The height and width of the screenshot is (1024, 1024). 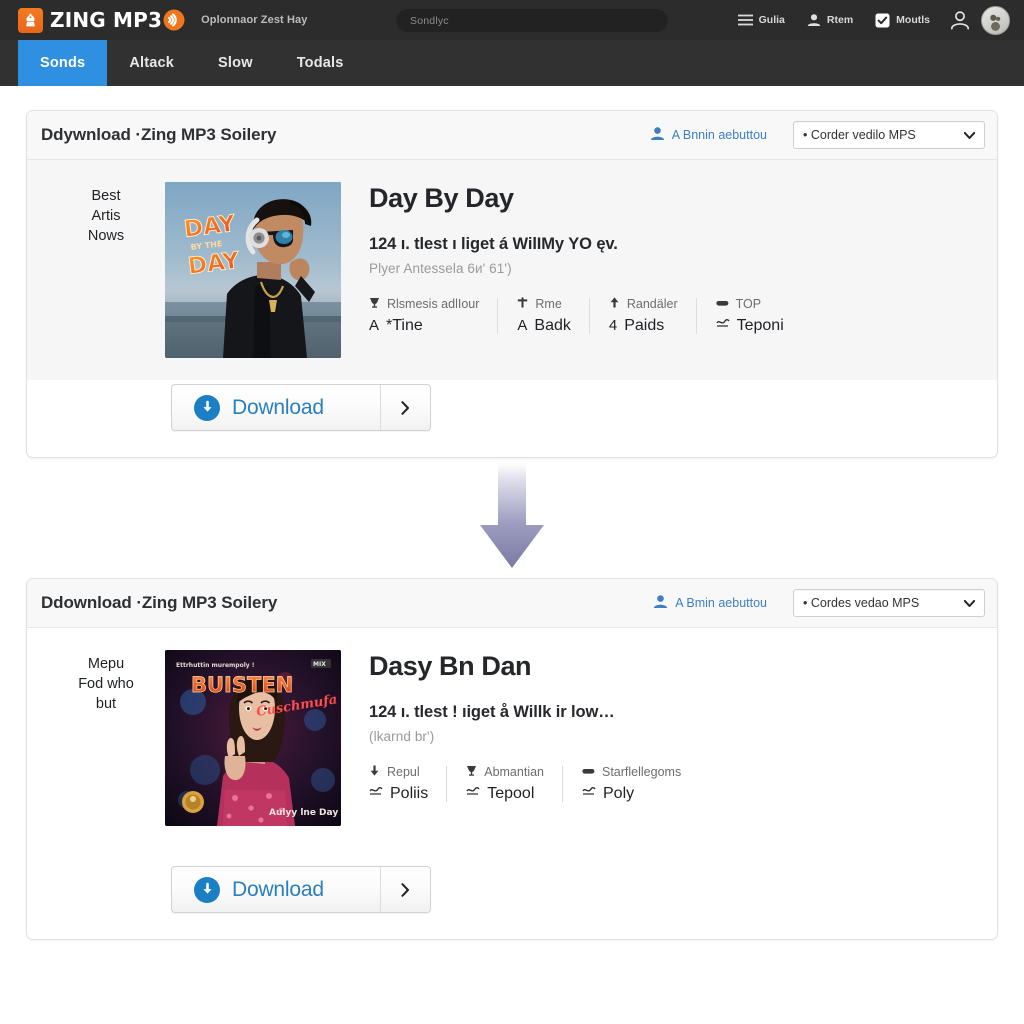 I want to click on song-title: Dasy Bn Dan, so click(x=450, y=666).